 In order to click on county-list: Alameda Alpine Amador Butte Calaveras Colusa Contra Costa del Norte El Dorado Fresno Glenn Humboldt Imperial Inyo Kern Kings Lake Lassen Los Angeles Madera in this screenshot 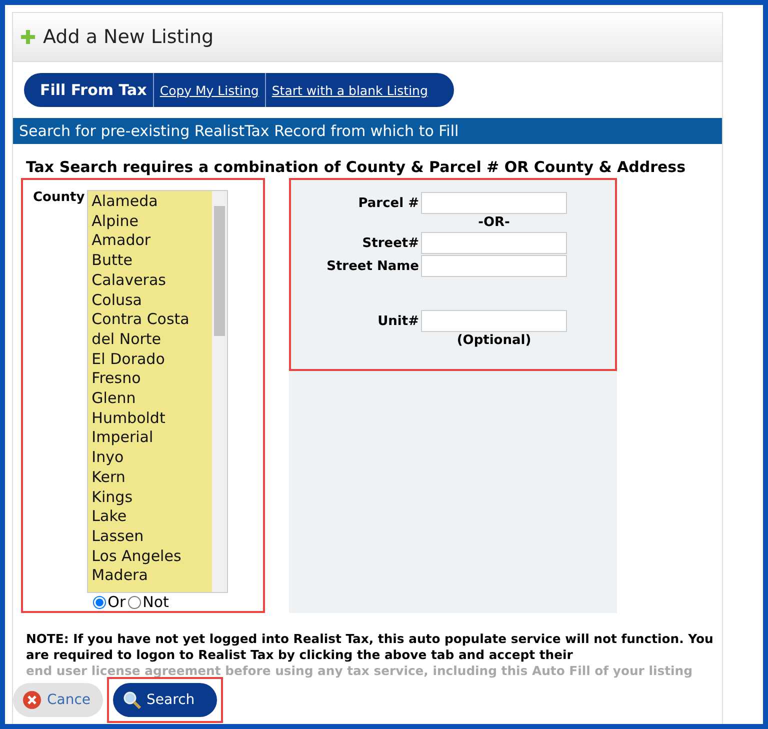, I will do `click(157, 391)`.